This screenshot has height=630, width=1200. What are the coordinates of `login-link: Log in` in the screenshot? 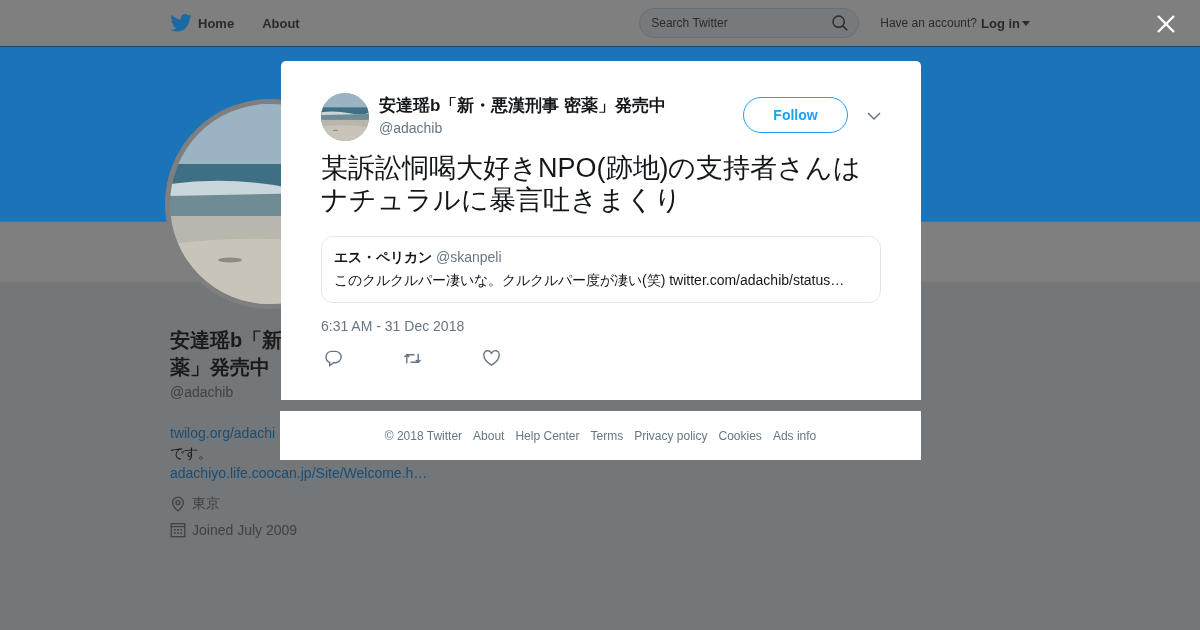 It's located at (1005, 23).